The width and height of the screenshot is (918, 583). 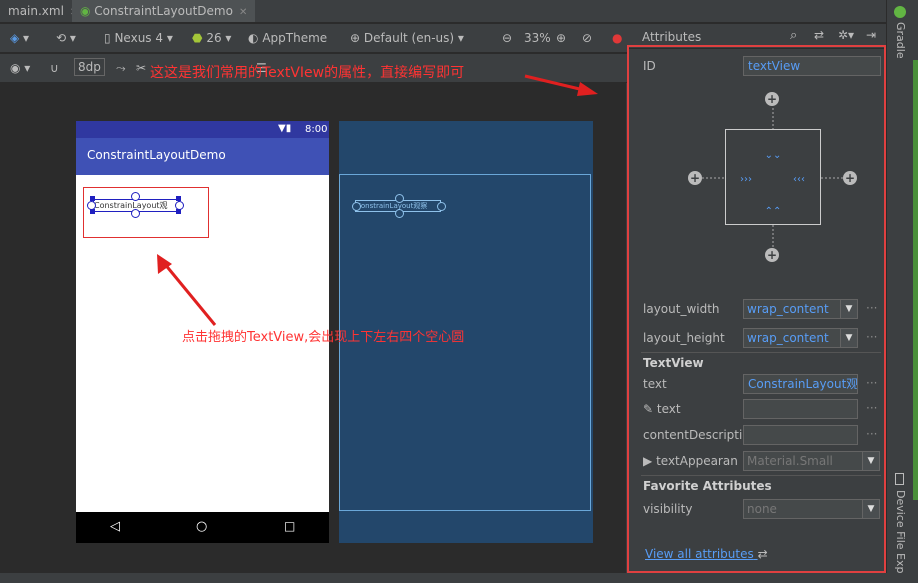 What do you see at coordinates (850, 178) in the screenshot?
I see `add-right-constraint-icon: +` at bounding box center [850, 178].